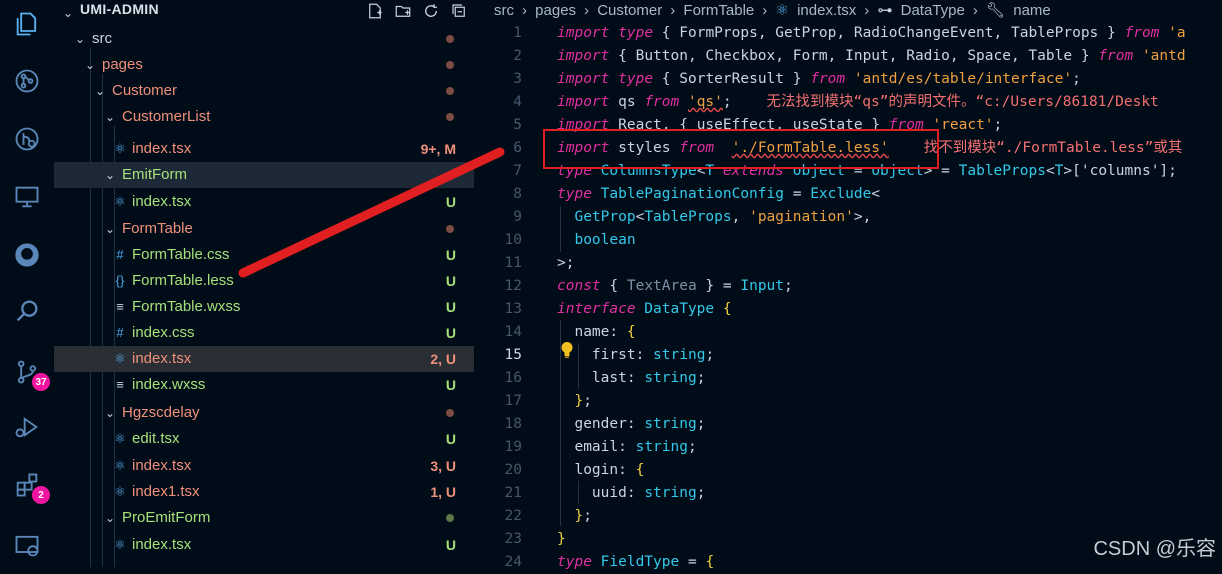 This screenshot has height=574, width=1222. What do you see at coordinates (1050, 171) in the screenshot?
I see `code-token: <` at bounding box center [1050, 171].